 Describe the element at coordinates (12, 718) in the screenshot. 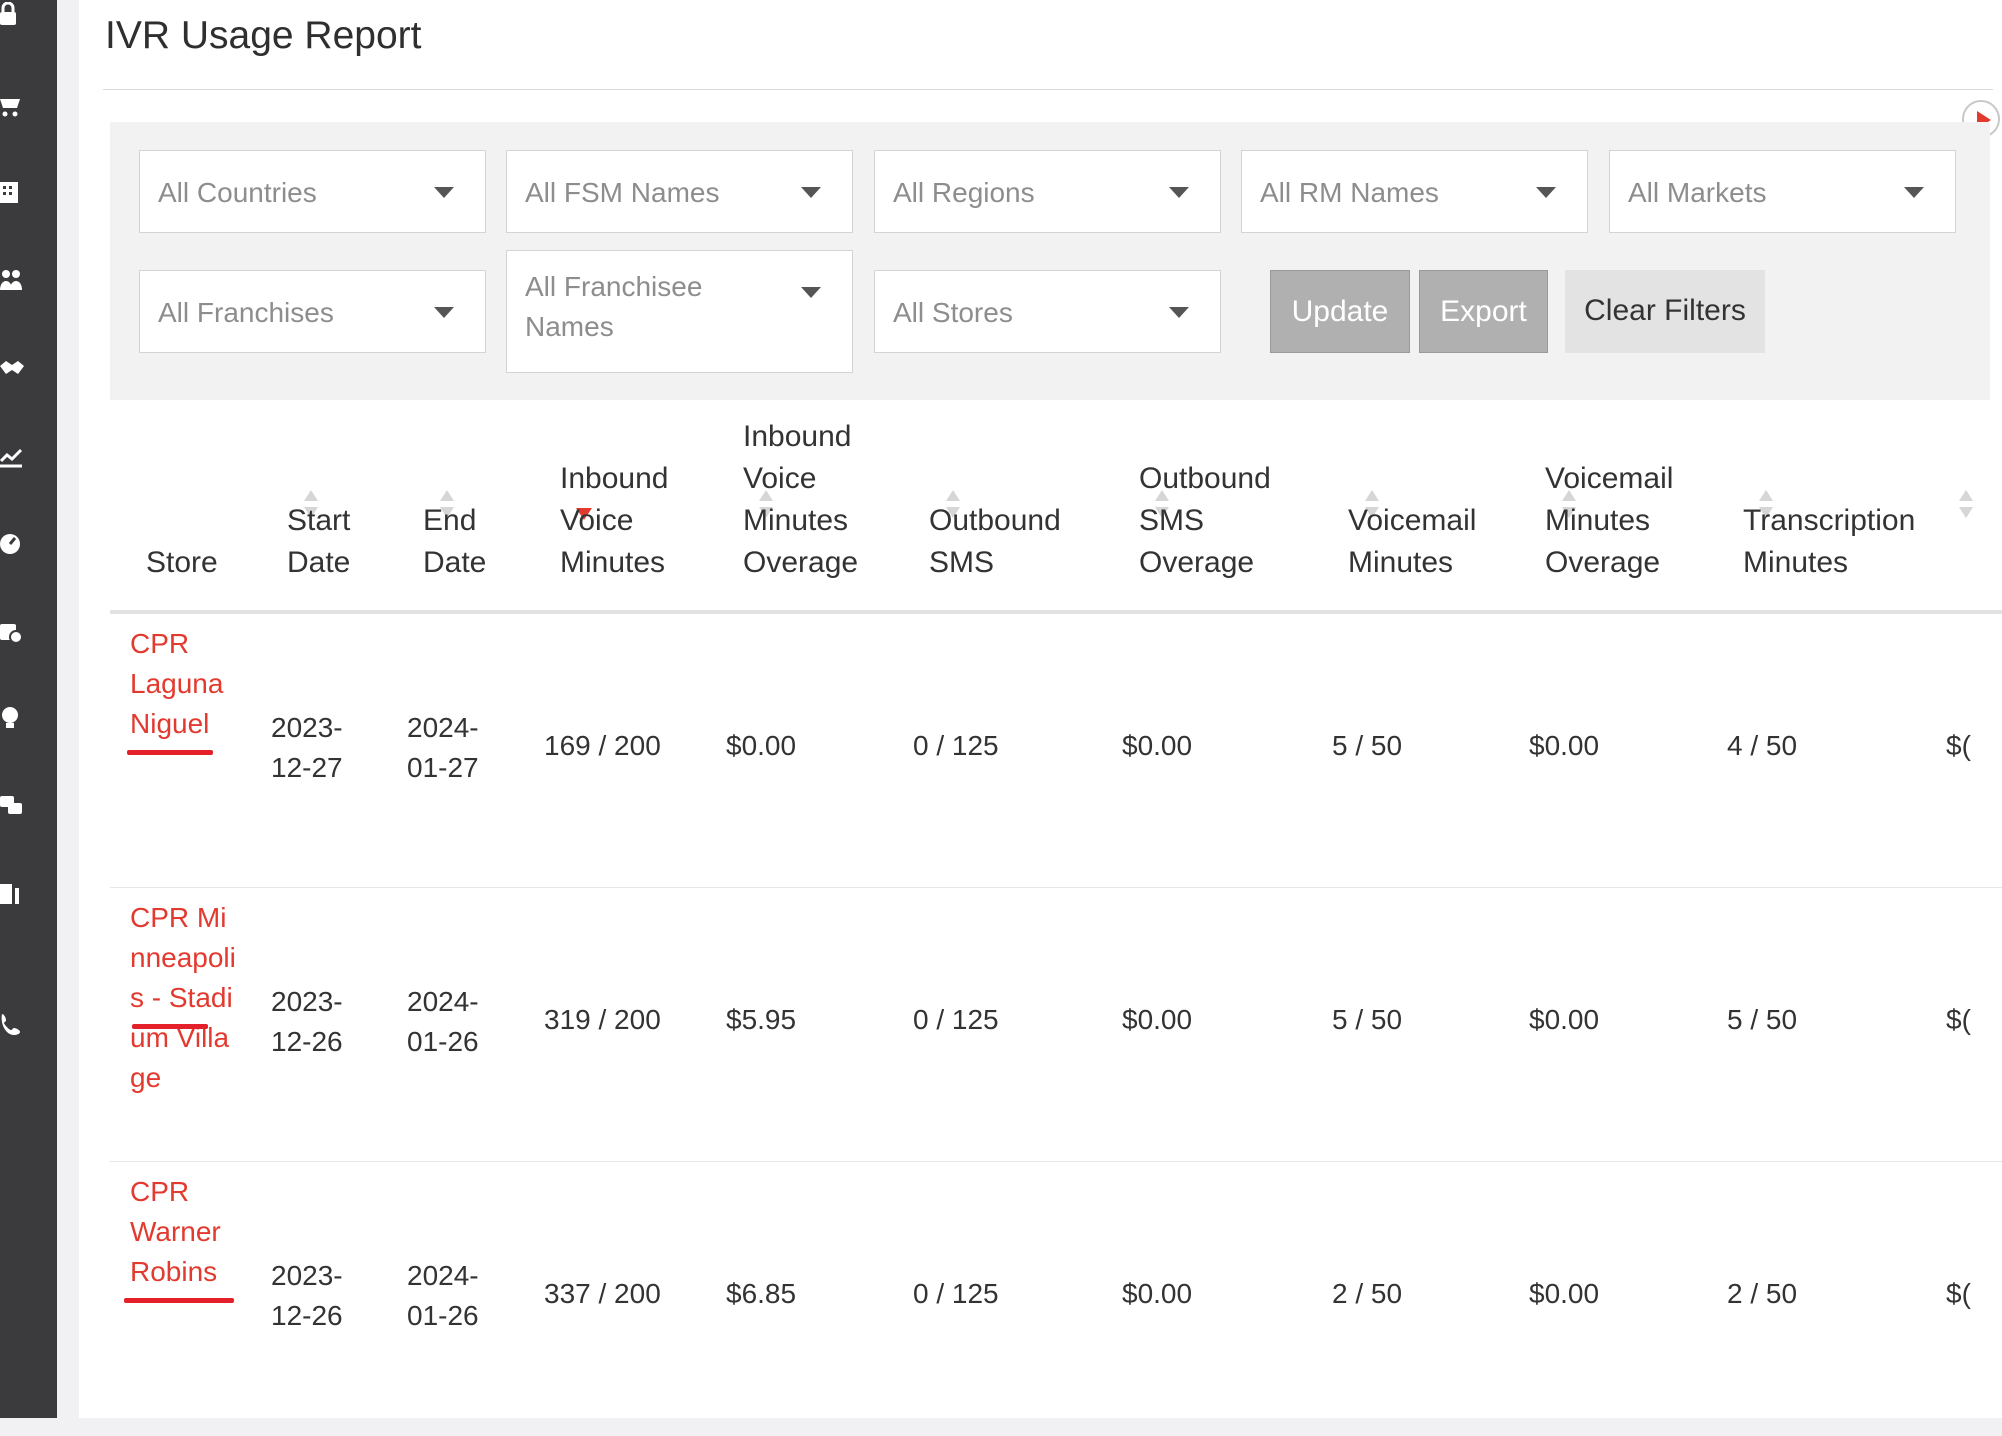

I see `lightbulb-icon` at that location.